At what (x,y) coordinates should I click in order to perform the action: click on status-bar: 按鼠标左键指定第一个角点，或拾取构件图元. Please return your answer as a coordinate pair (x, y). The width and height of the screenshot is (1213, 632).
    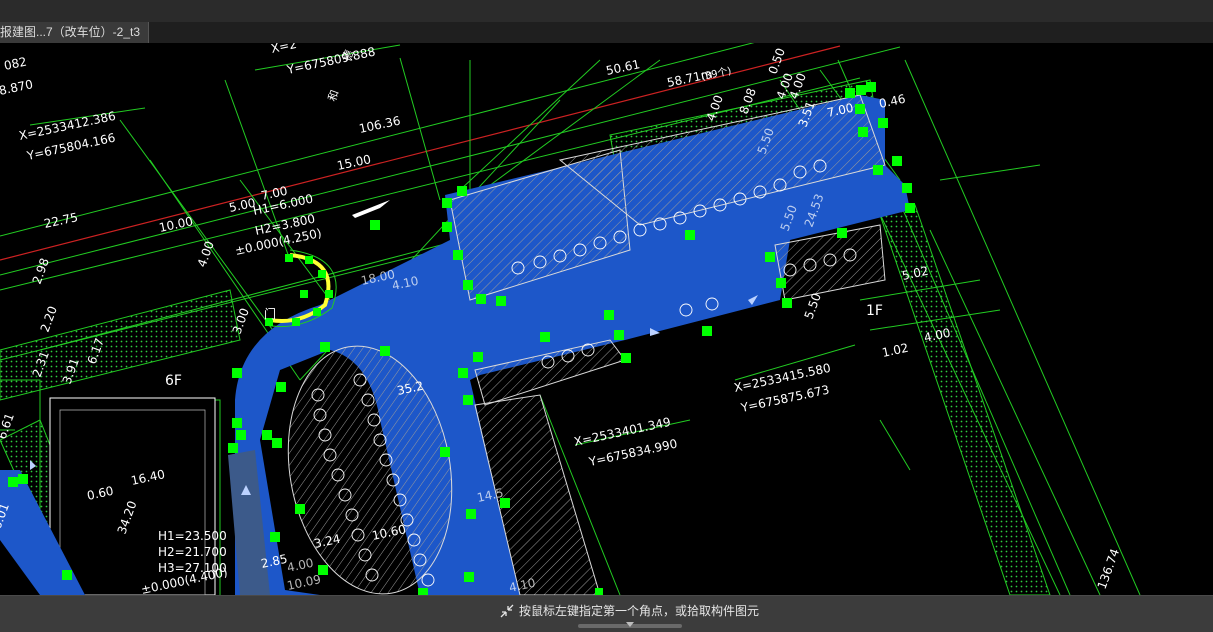
    Looking at the image, I should click on (606, 613).